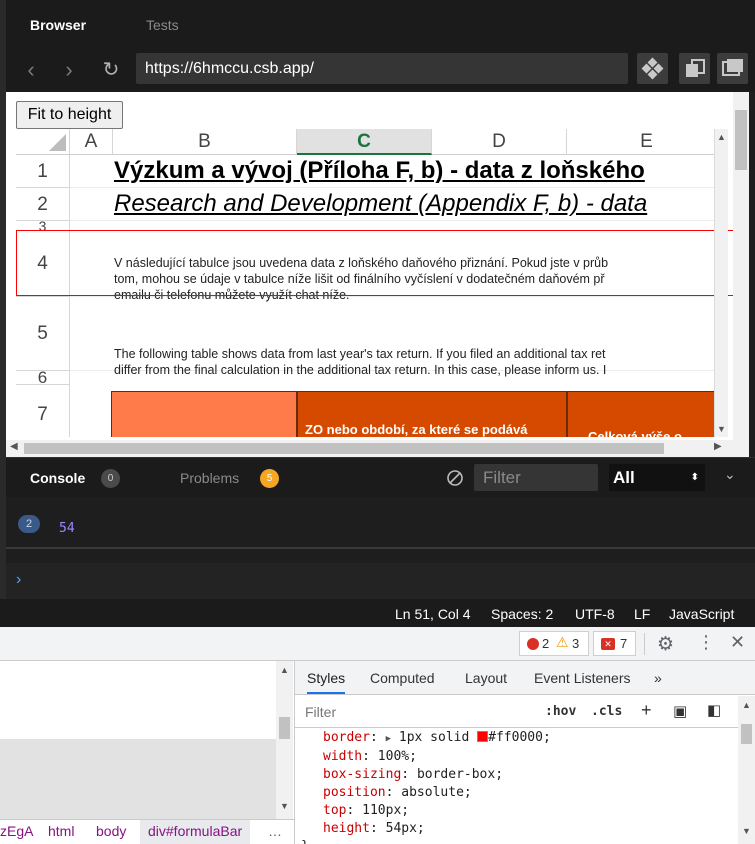 The height and width of the screenshot is (844, 755). What do you see at coordinates (377, 25) in the screenshot?
I see `browser-tabbar: Browser Tests` at bounding box center [377, 25].